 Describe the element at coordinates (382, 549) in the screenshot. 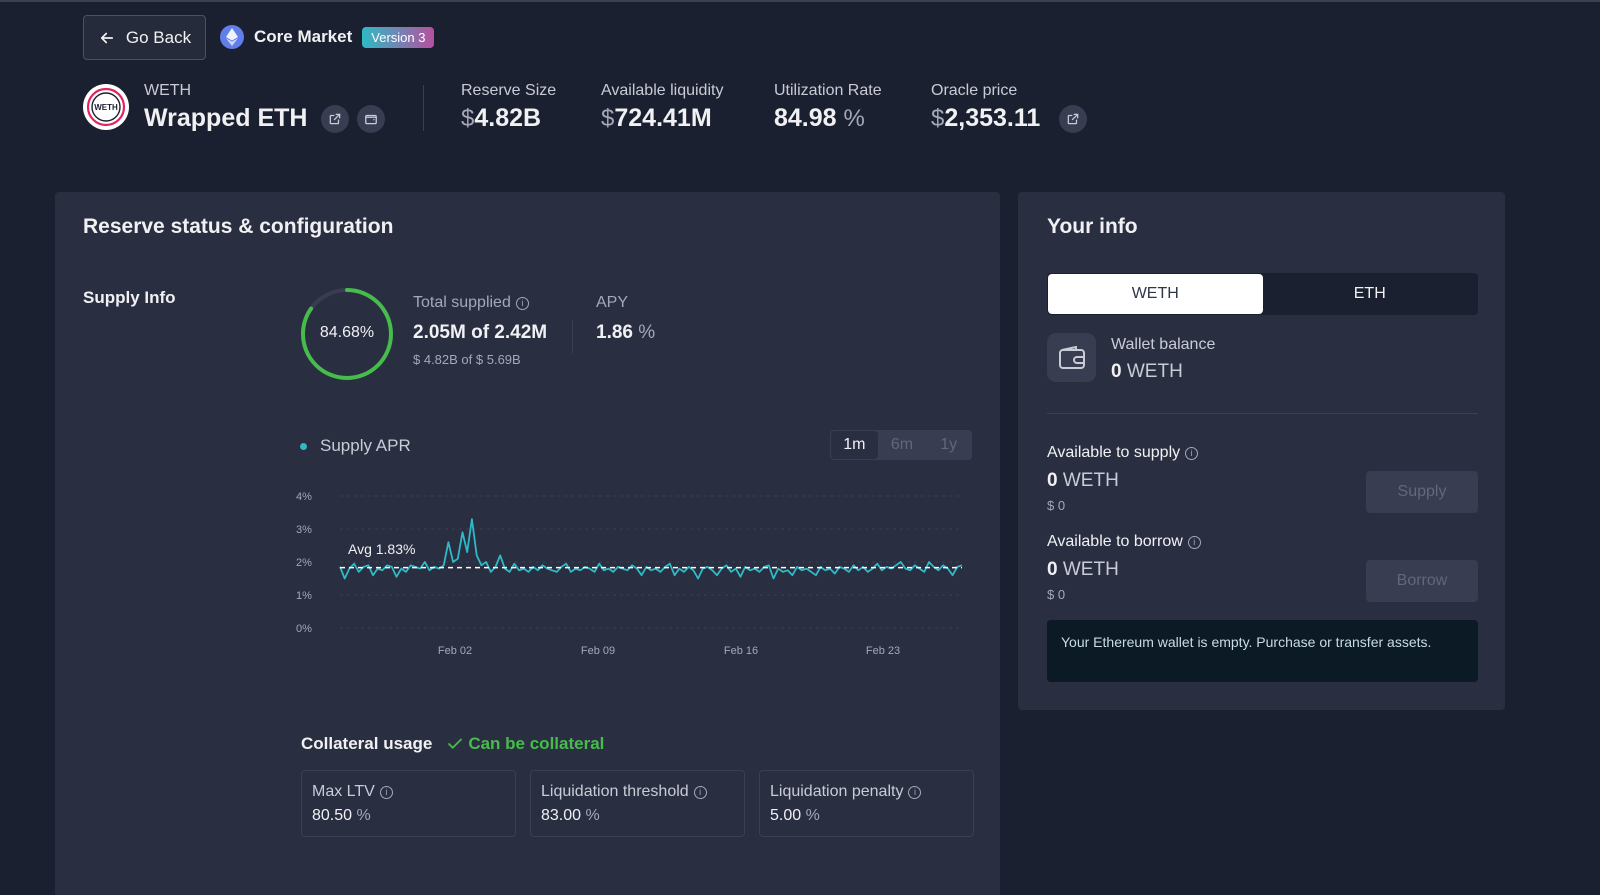

I see `average-apr-label: Avg 1.83%` at that location.